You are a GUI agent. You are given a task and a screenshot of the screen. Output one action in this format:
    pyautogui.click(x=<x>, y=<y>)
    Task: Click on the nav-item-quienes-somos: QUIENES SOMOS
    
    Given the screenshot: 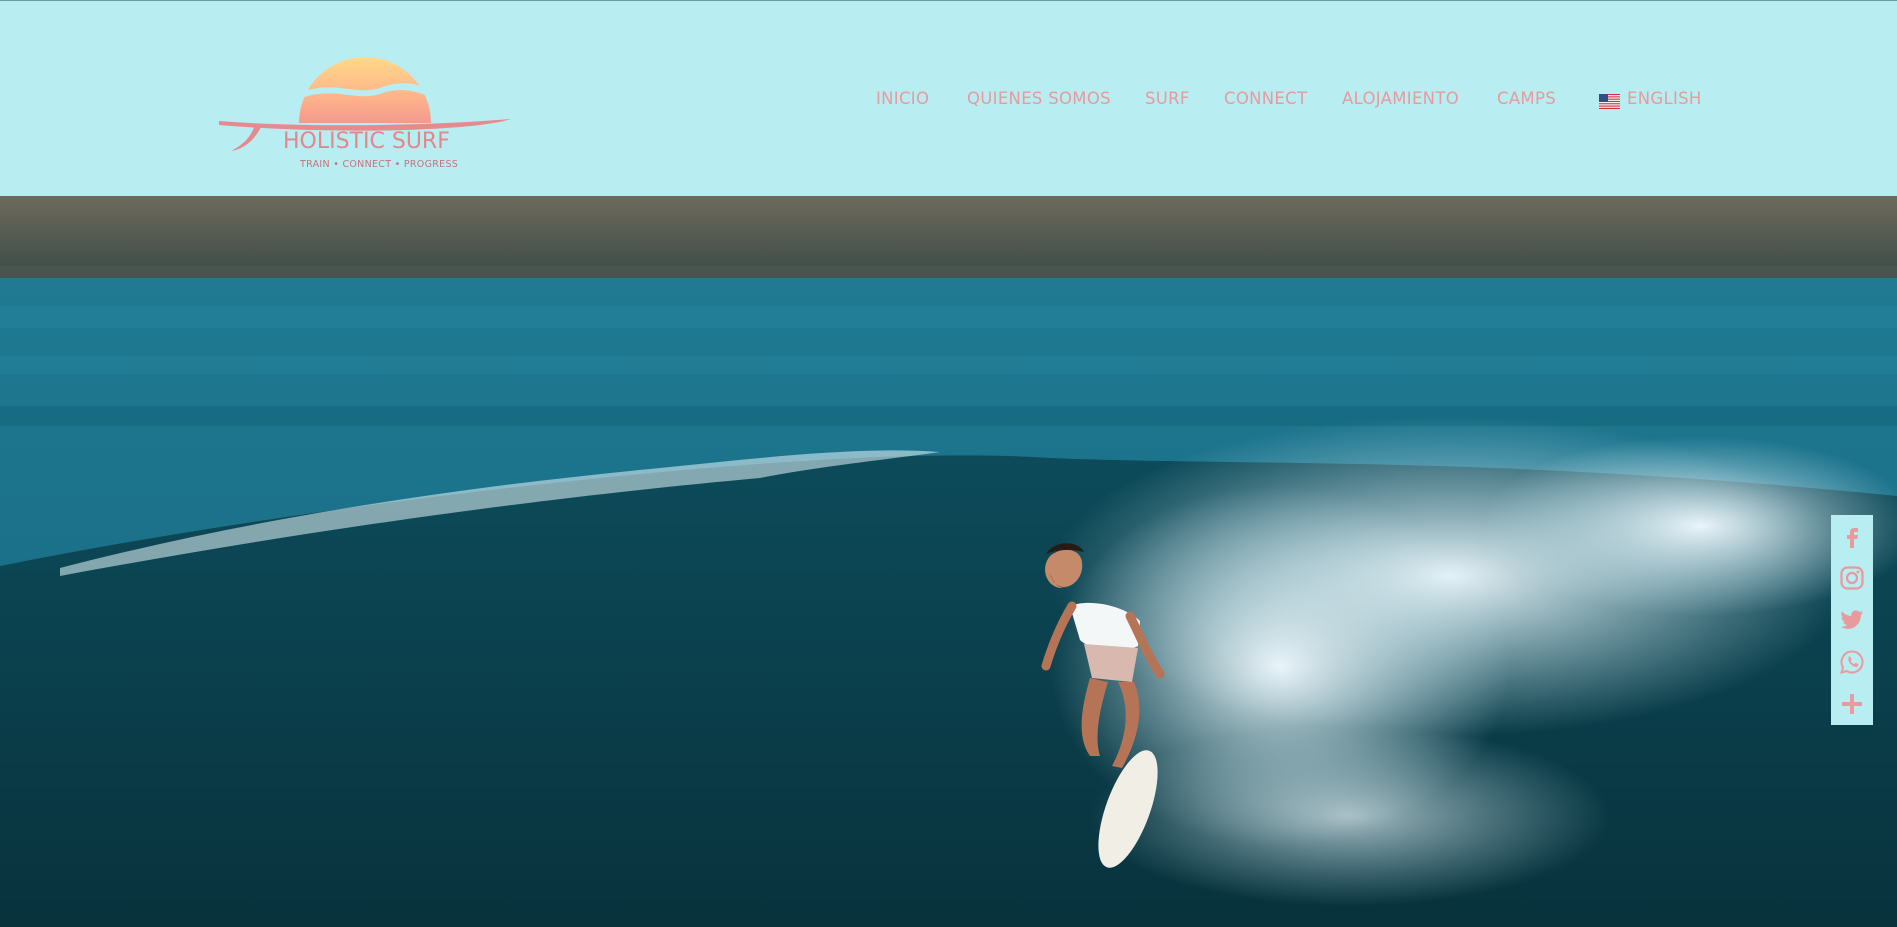 What is the action you would take?
    pyautogui.click(x=1039, y=98)
    